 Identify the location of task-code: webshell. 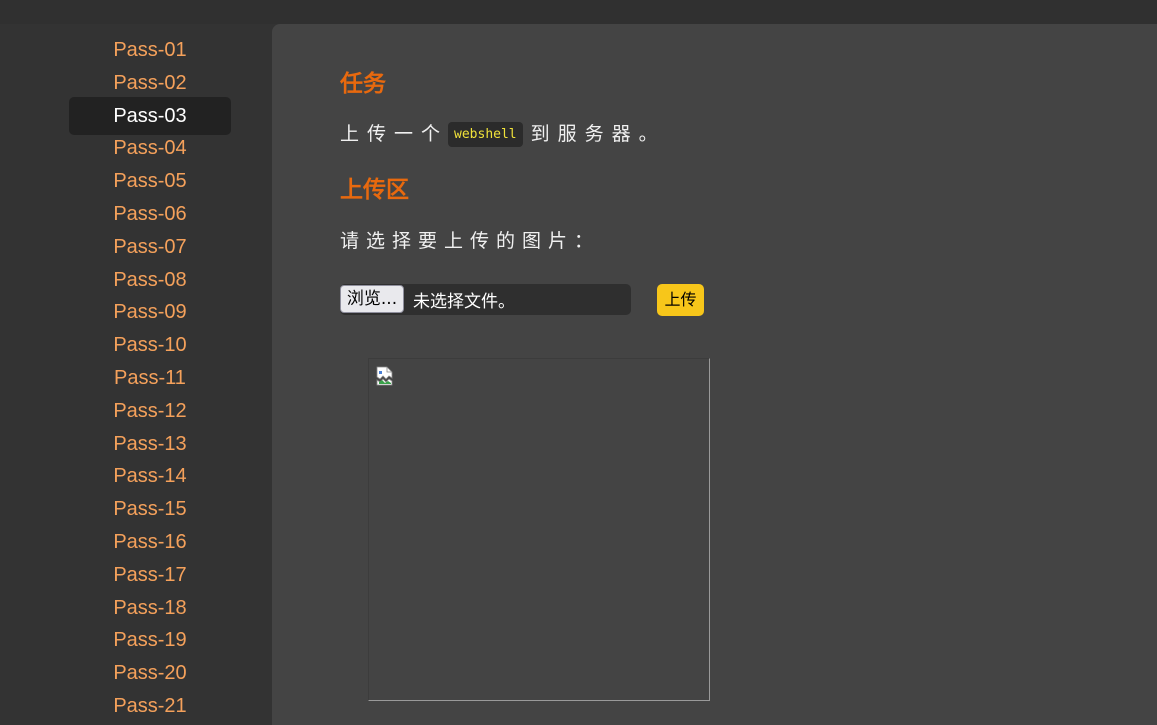
(485, 134).